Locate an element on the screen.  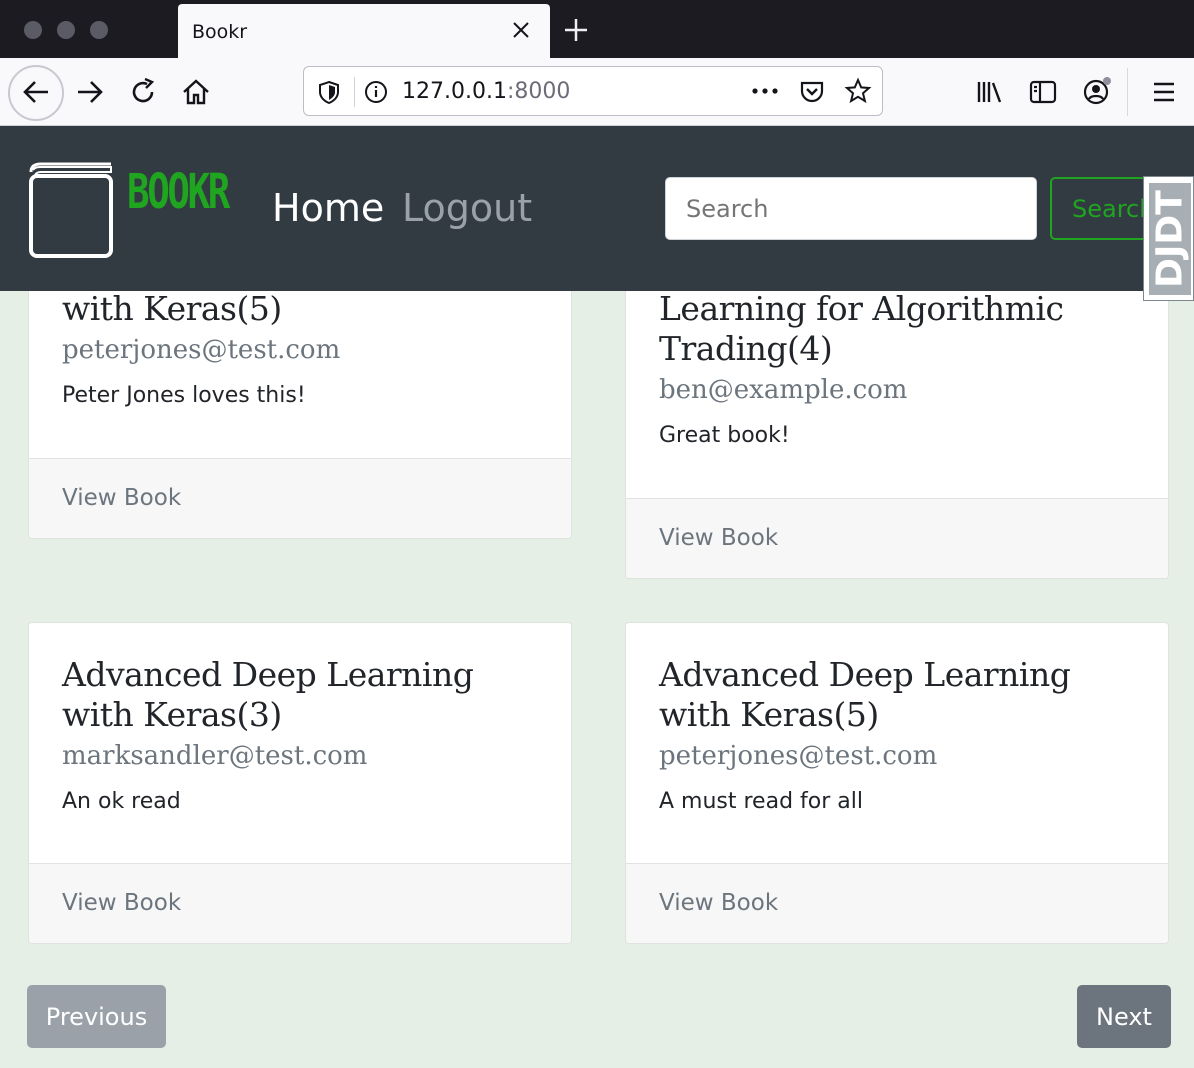
url-host: 127.0.0.1 is located at coordinates (454, 91).